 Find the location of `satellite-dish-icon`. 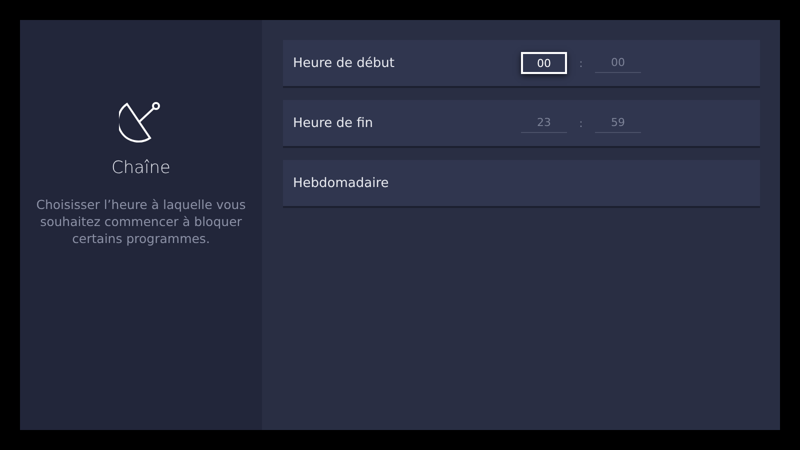

satellite-dish-icon is located at coordinates (141, 122).